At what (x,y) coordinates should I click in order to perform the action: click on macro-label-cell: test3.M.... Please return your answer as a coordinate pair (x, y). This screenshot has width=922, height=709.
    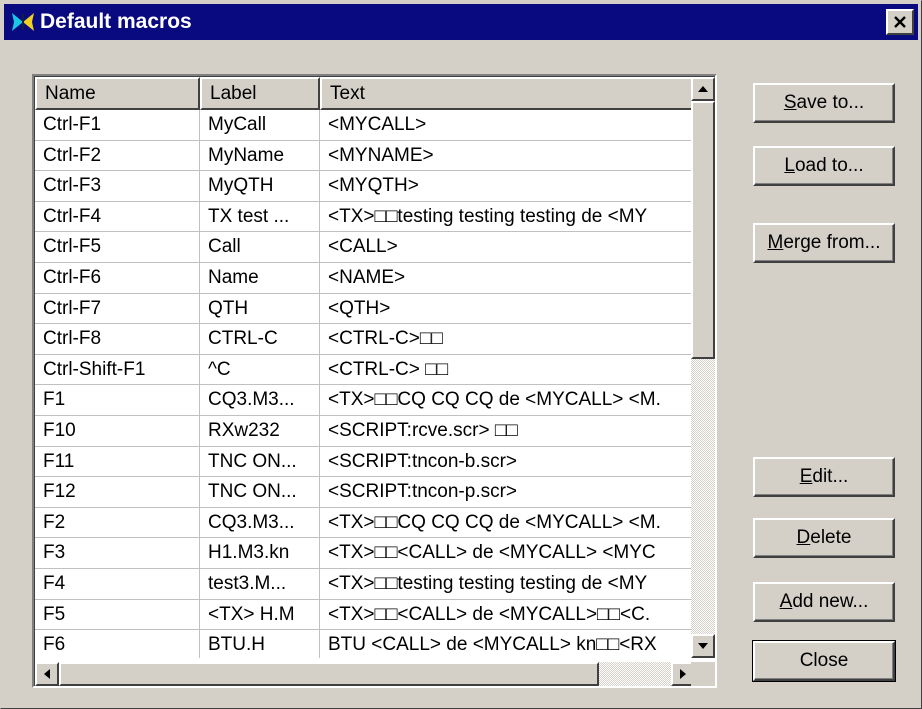
    Looking at the image, I should click on (260, 583).